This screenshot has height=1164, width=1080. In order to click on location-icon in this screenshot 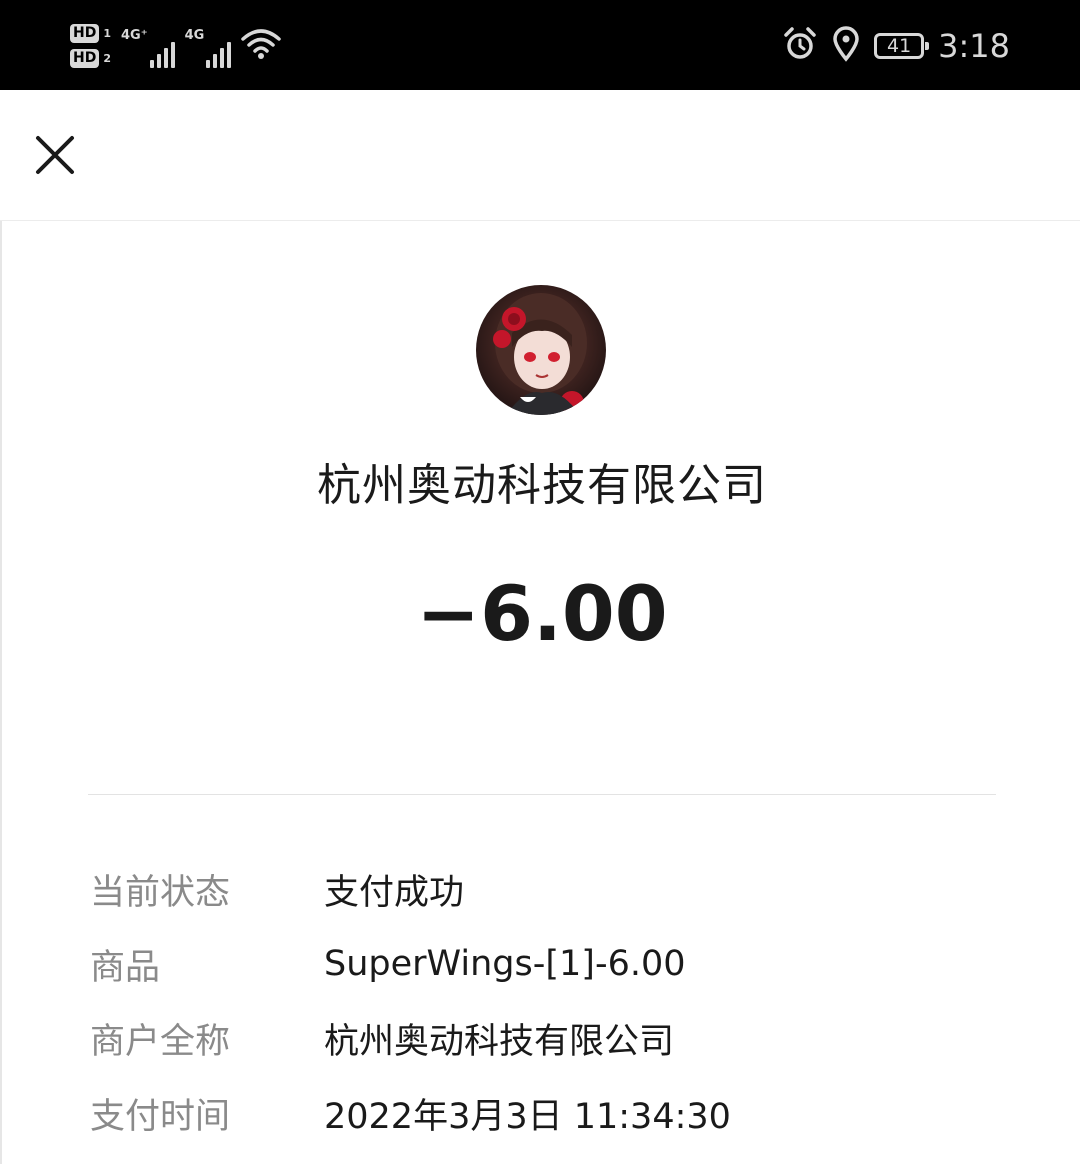, I will do `click(846, 46)`.